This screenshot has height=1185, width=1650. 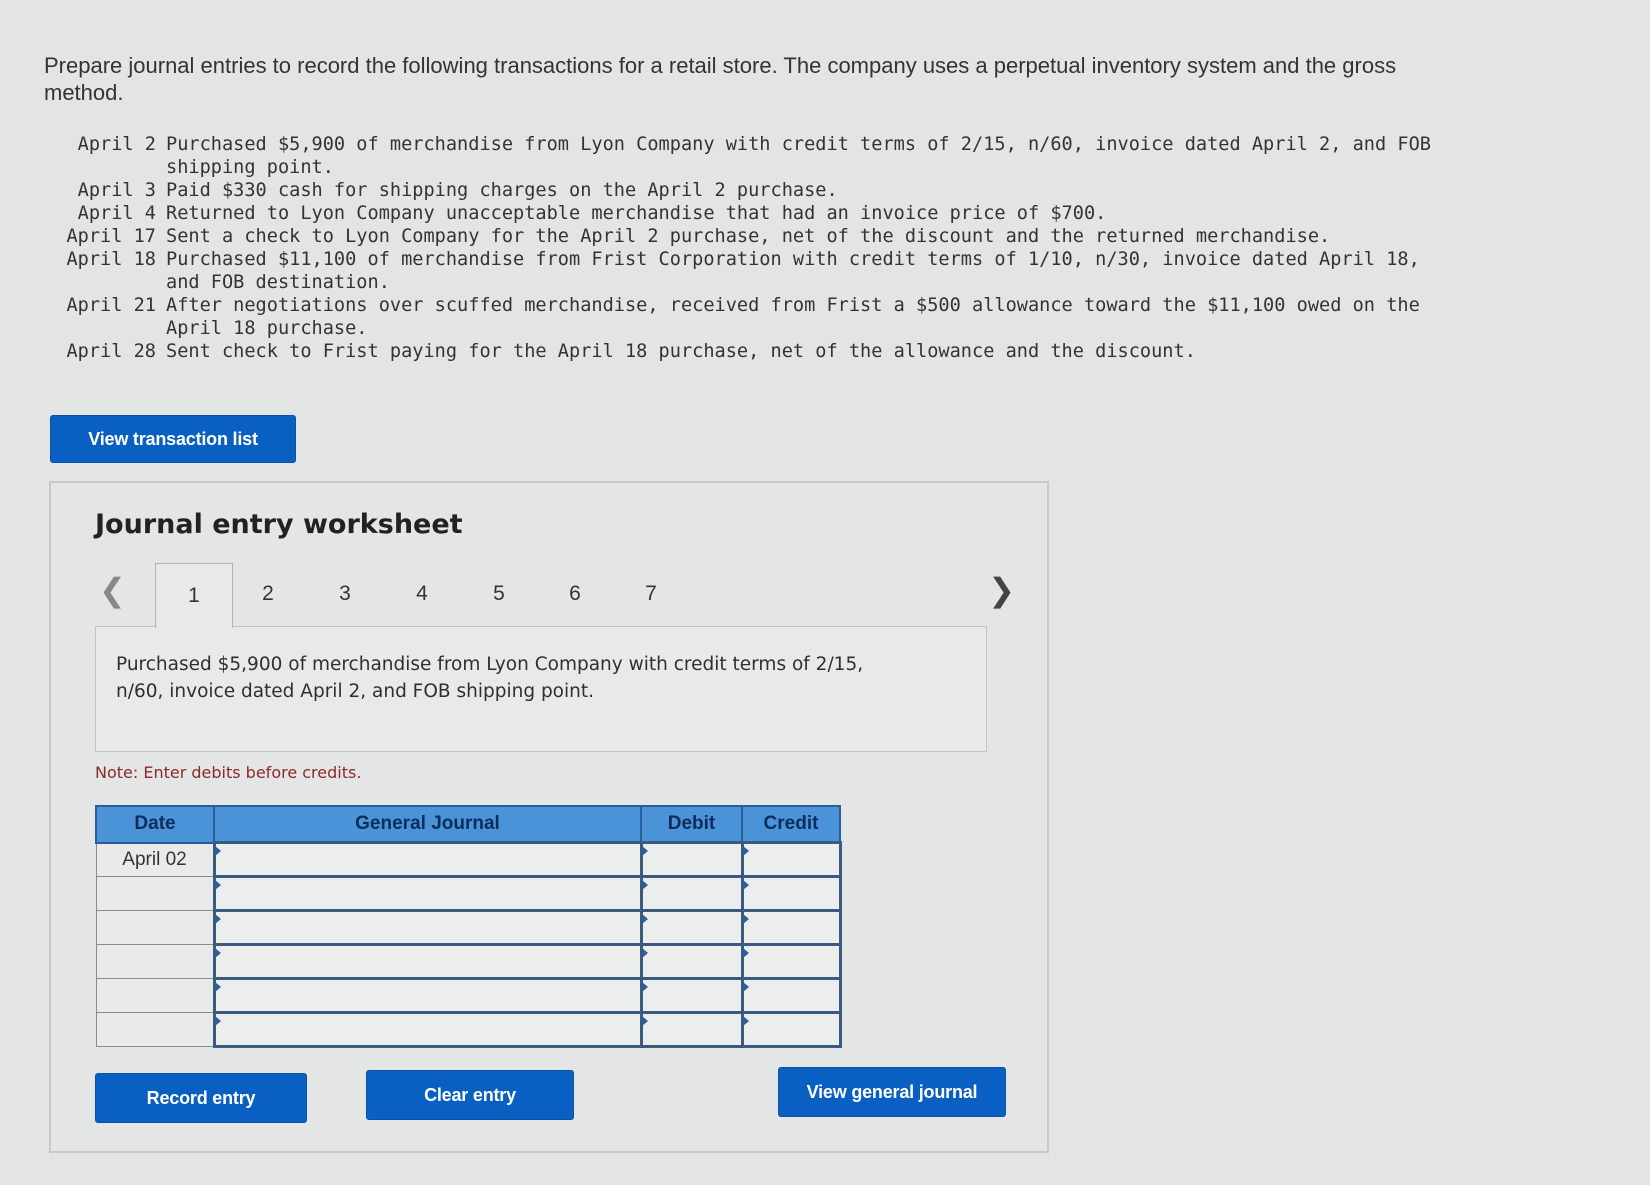 What do you see at coordinates (112, 590) in the screenshot?
I see `chevron-left-icon: ❮` at bounding box center [112, 590].